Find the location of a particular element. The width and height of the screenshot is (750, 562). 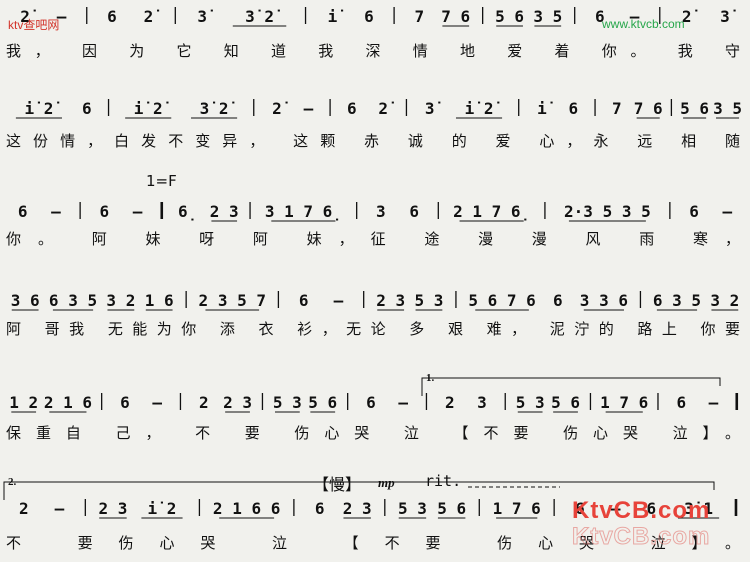

jianpu-note: 2 1 6 is located at coordinates (68, 402).